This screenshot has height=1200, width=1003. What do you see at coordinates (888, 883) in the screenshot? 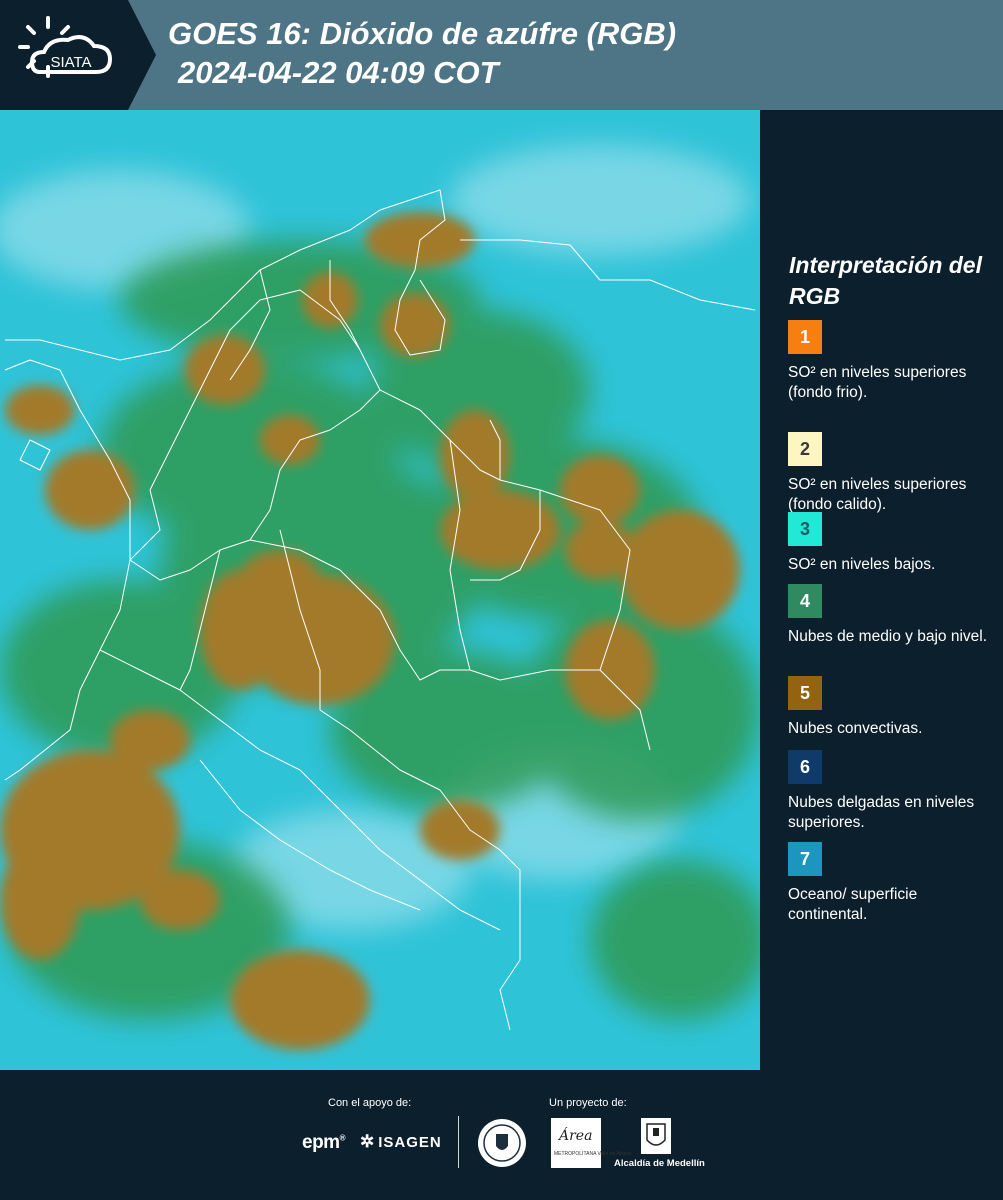
I see `legend-item-7: 7 Oceano/ superficie continental.` at bounding box center [888, 883].